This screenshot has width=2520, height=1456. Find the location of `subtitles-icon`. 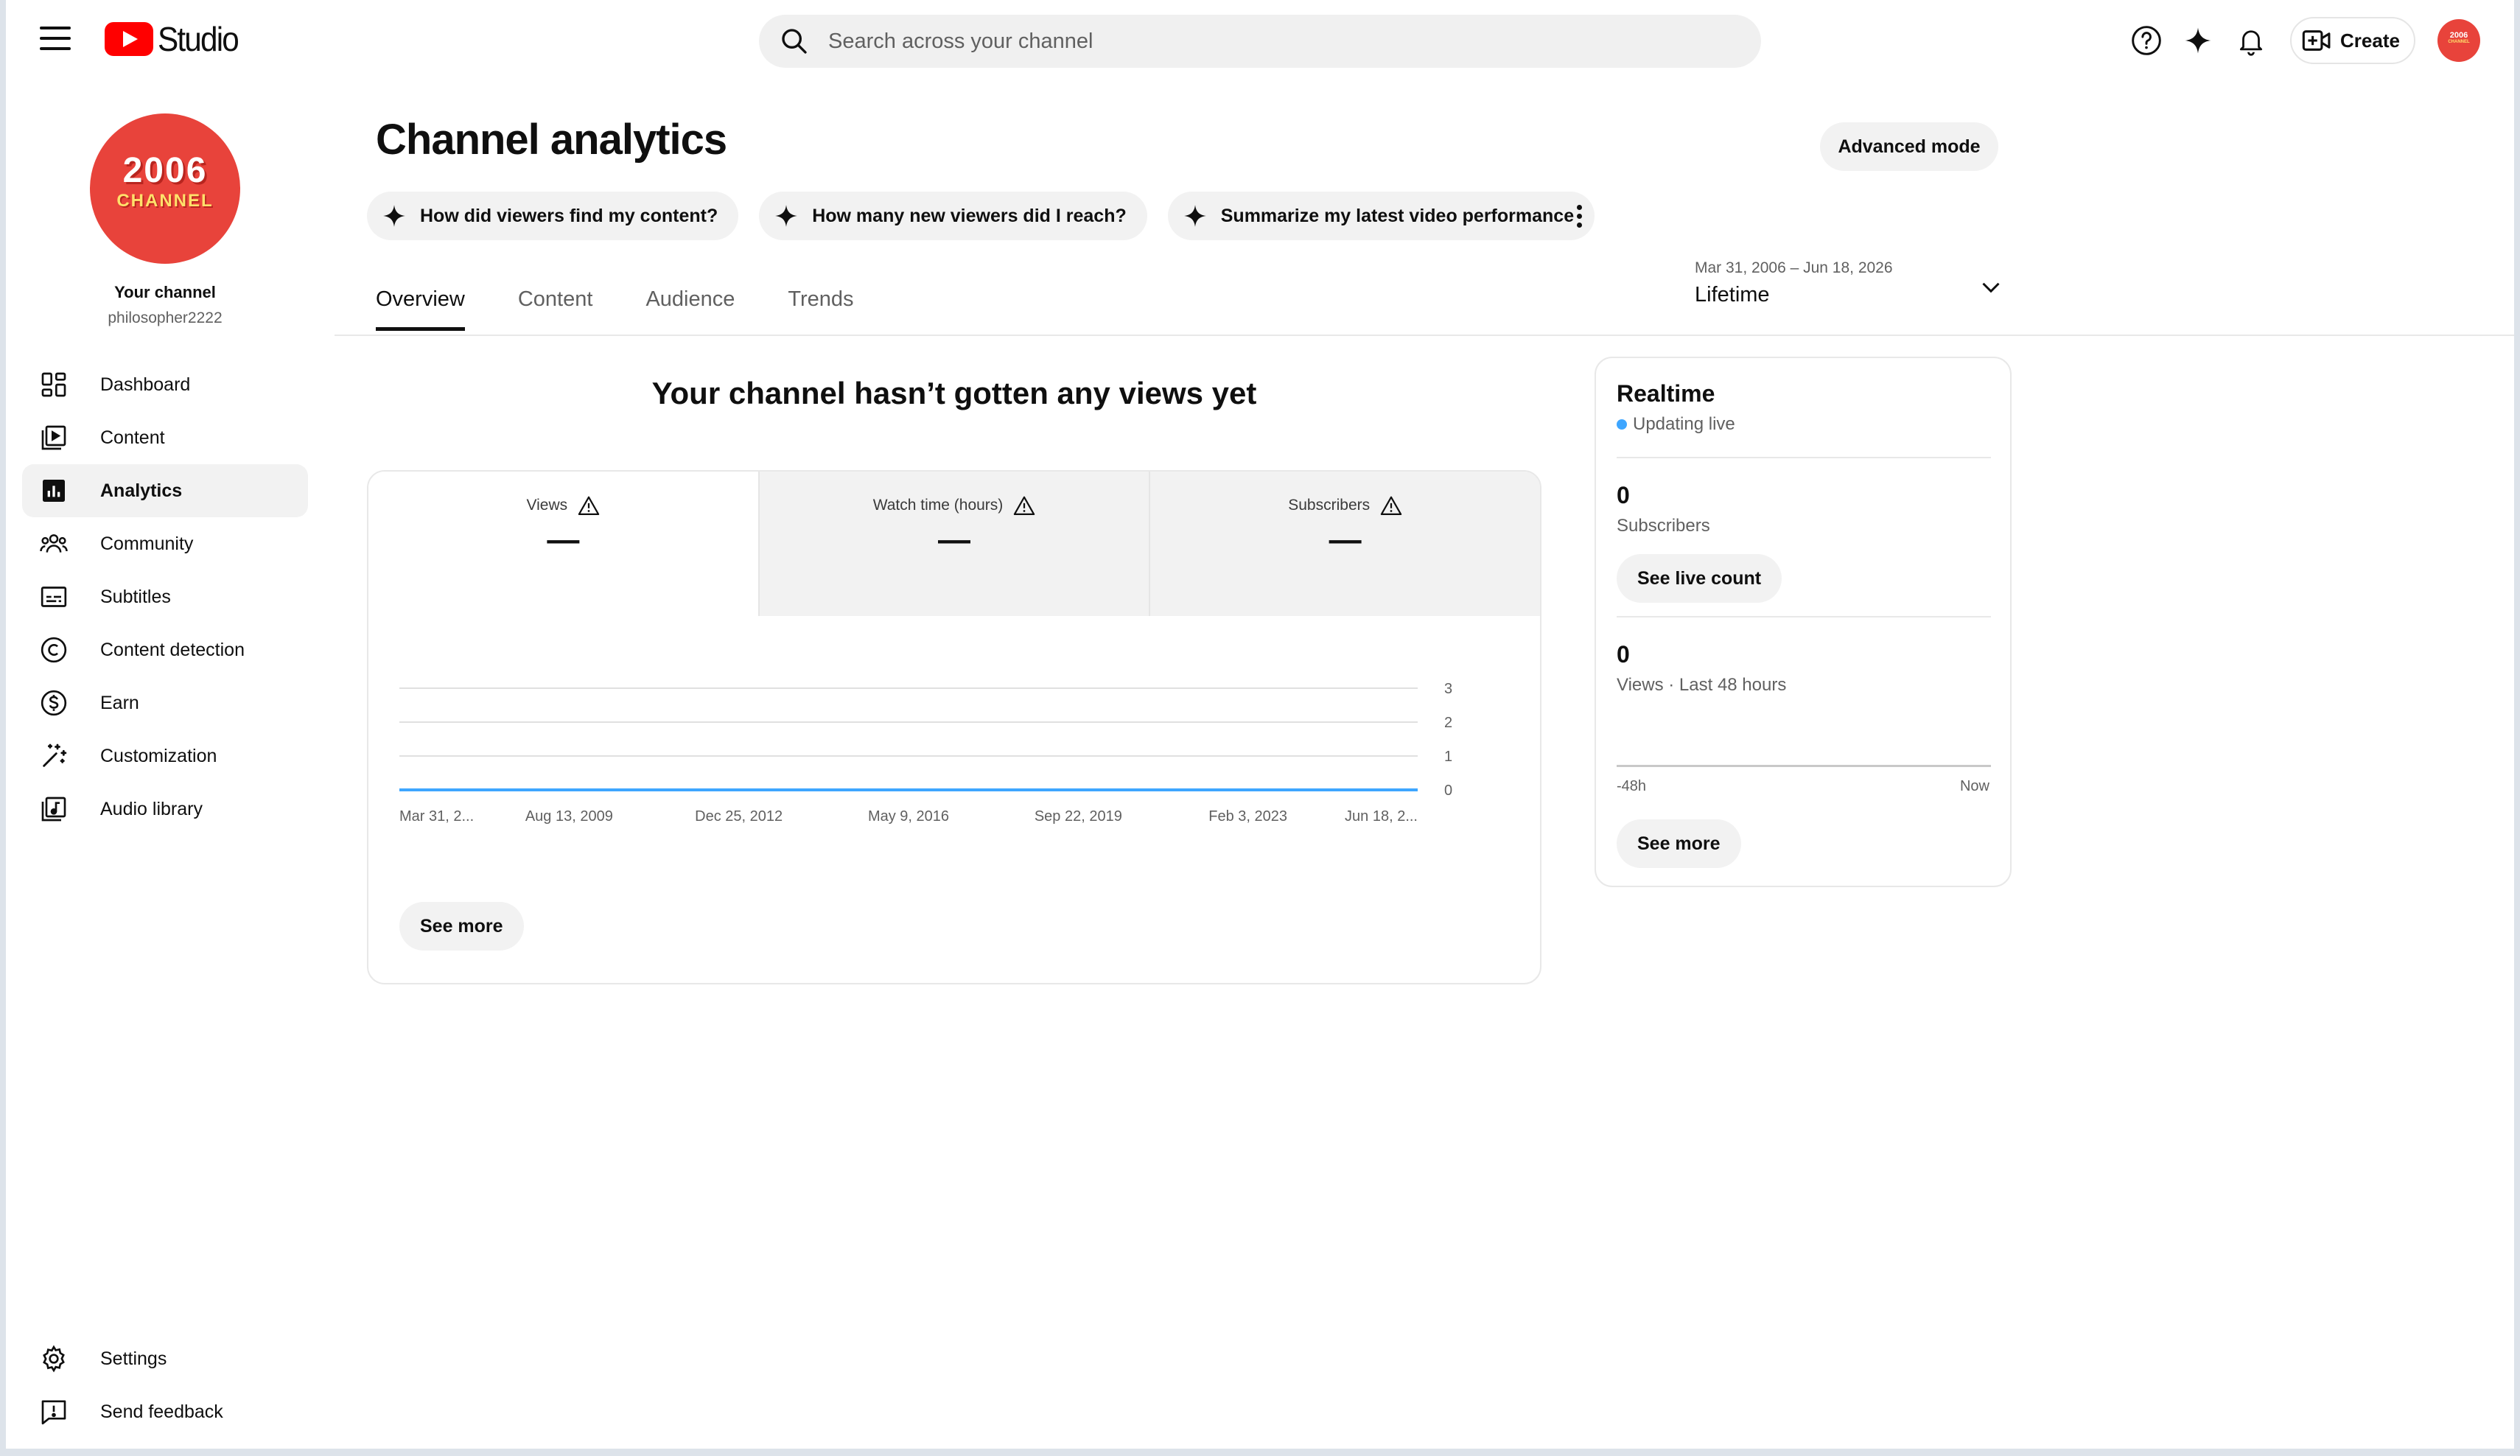

subtitles-icon is located at coordinates (54, 597).